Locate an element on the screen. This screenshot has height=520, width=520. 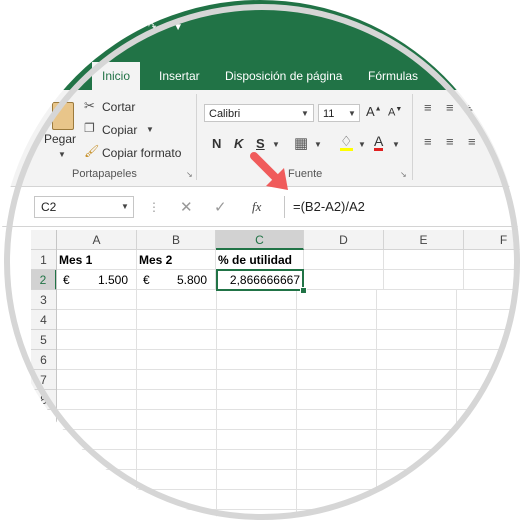
format-painter-label: Copiar formato is located at coordinates (142, 153).